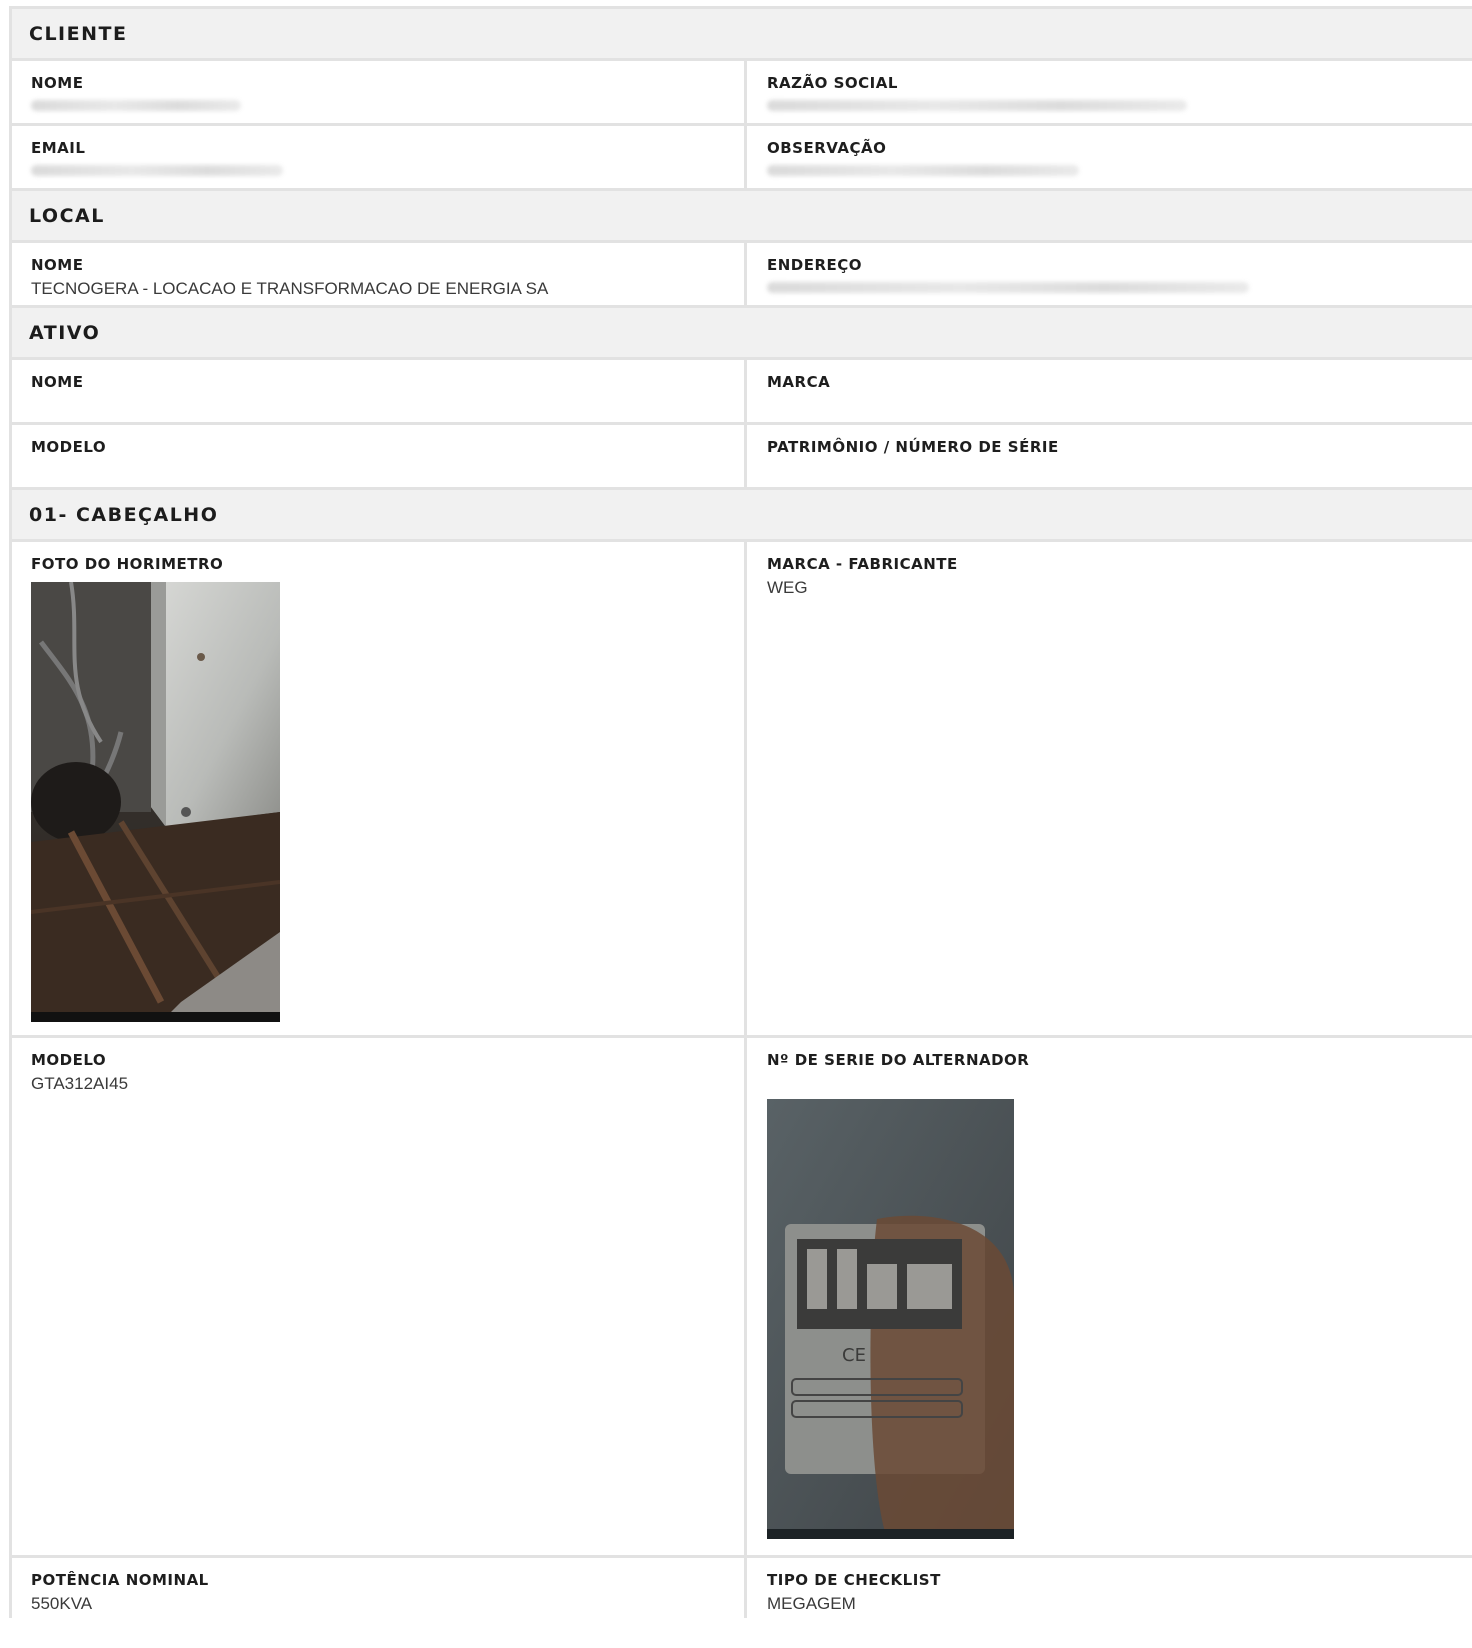  What do you see at coordinates (120, 1580) in the screenshot?
I see `field-label: POTÊNCIA NOMINAL` at bounding box center [120, 1580].